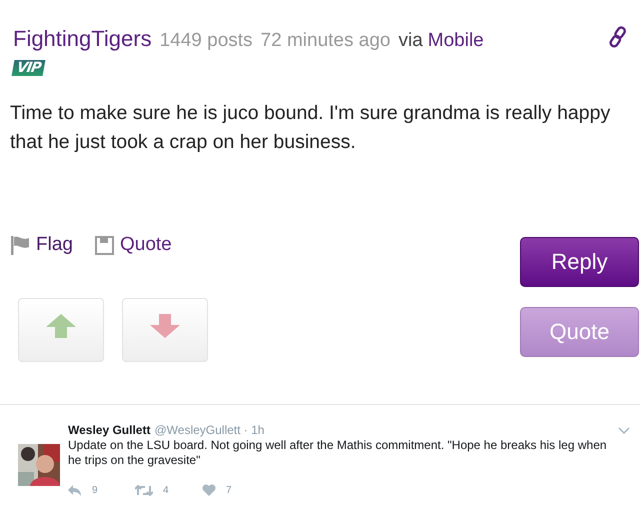 The width and height of the screenshot is (640, 511). What do you see at coordinates (579, 262) in the screenshot?
I see `reply-button: Reply` at bounding box center [579, 262].